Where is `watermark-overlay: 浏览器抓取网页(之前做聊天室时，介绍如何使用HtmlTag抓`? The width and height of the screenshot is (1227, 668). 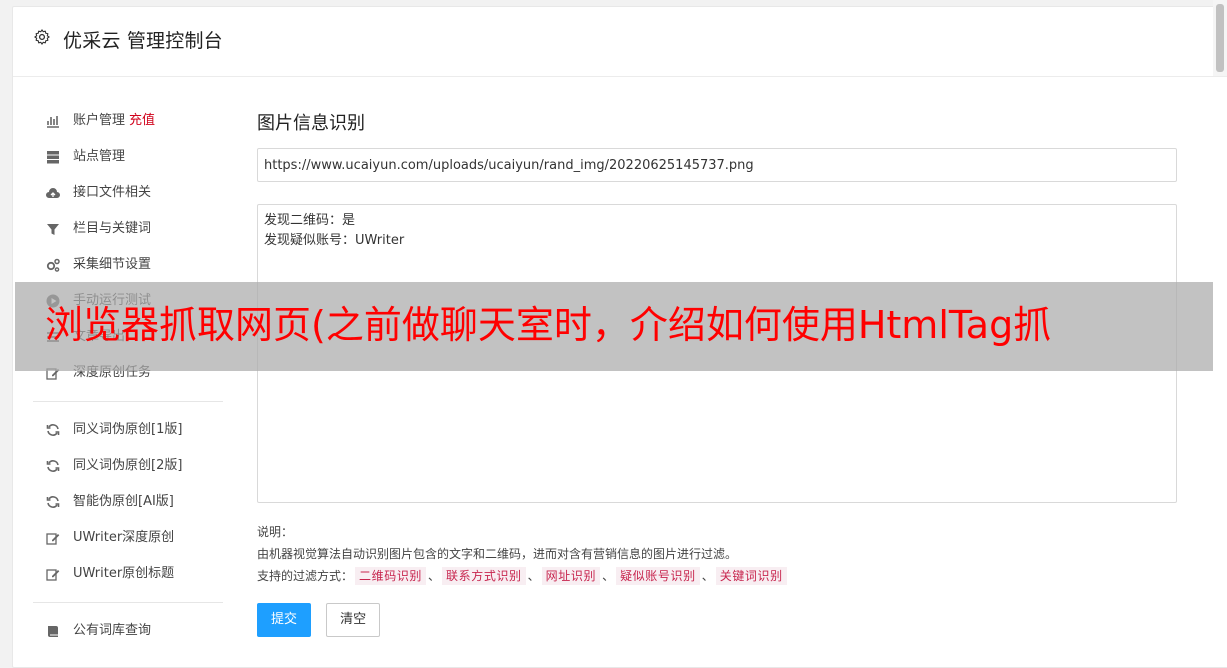 watermark-overlay: 浏览器抓取网页(之前做聊天室时，介绍如何使用HtmlTag抓 is located at coordinates (614, 326).